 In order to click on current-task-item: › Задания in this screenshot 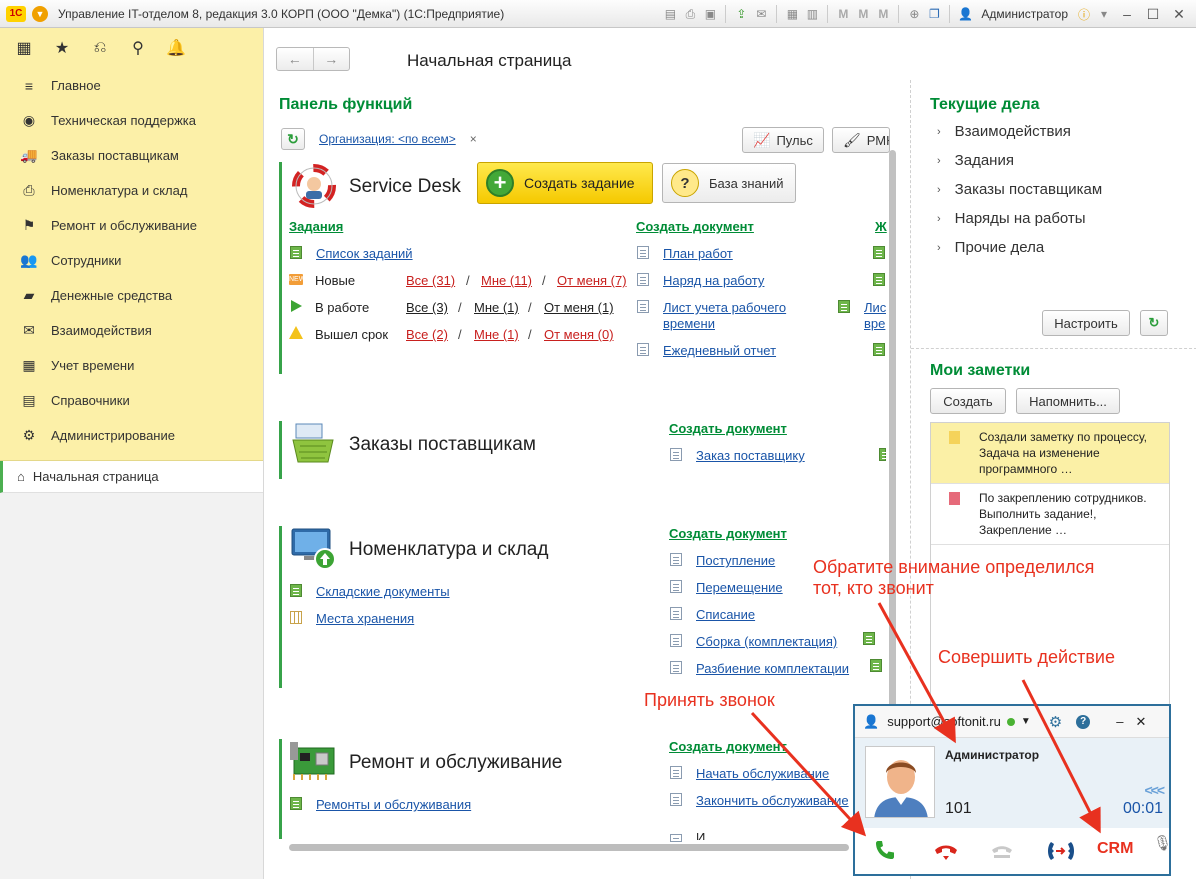, I will do `click(975, 160)`.